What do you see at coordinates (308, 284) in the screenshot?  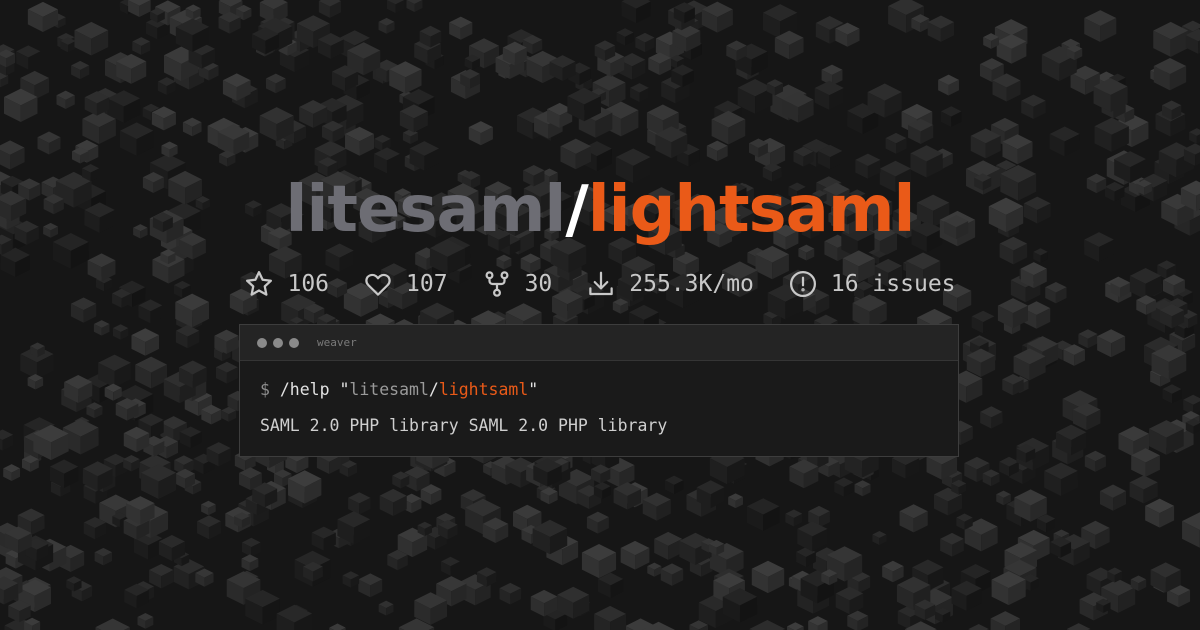 I see `stars-count: 106` at bounding box center [308, 284].